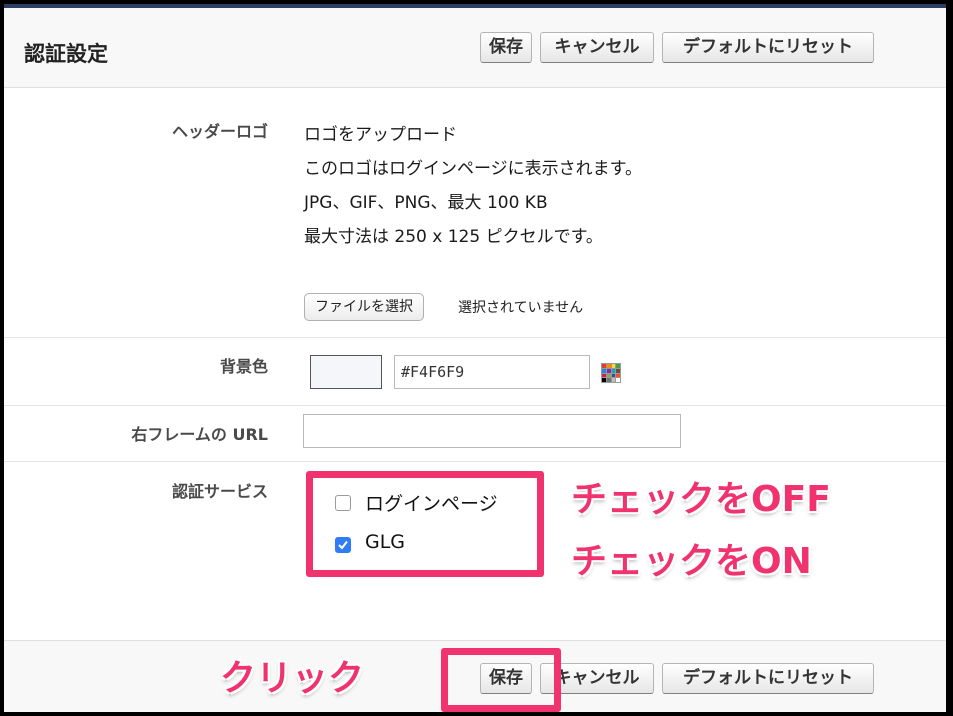 The image size is (953, 716). I want to click on glg-checkbox, so click(343, 545).